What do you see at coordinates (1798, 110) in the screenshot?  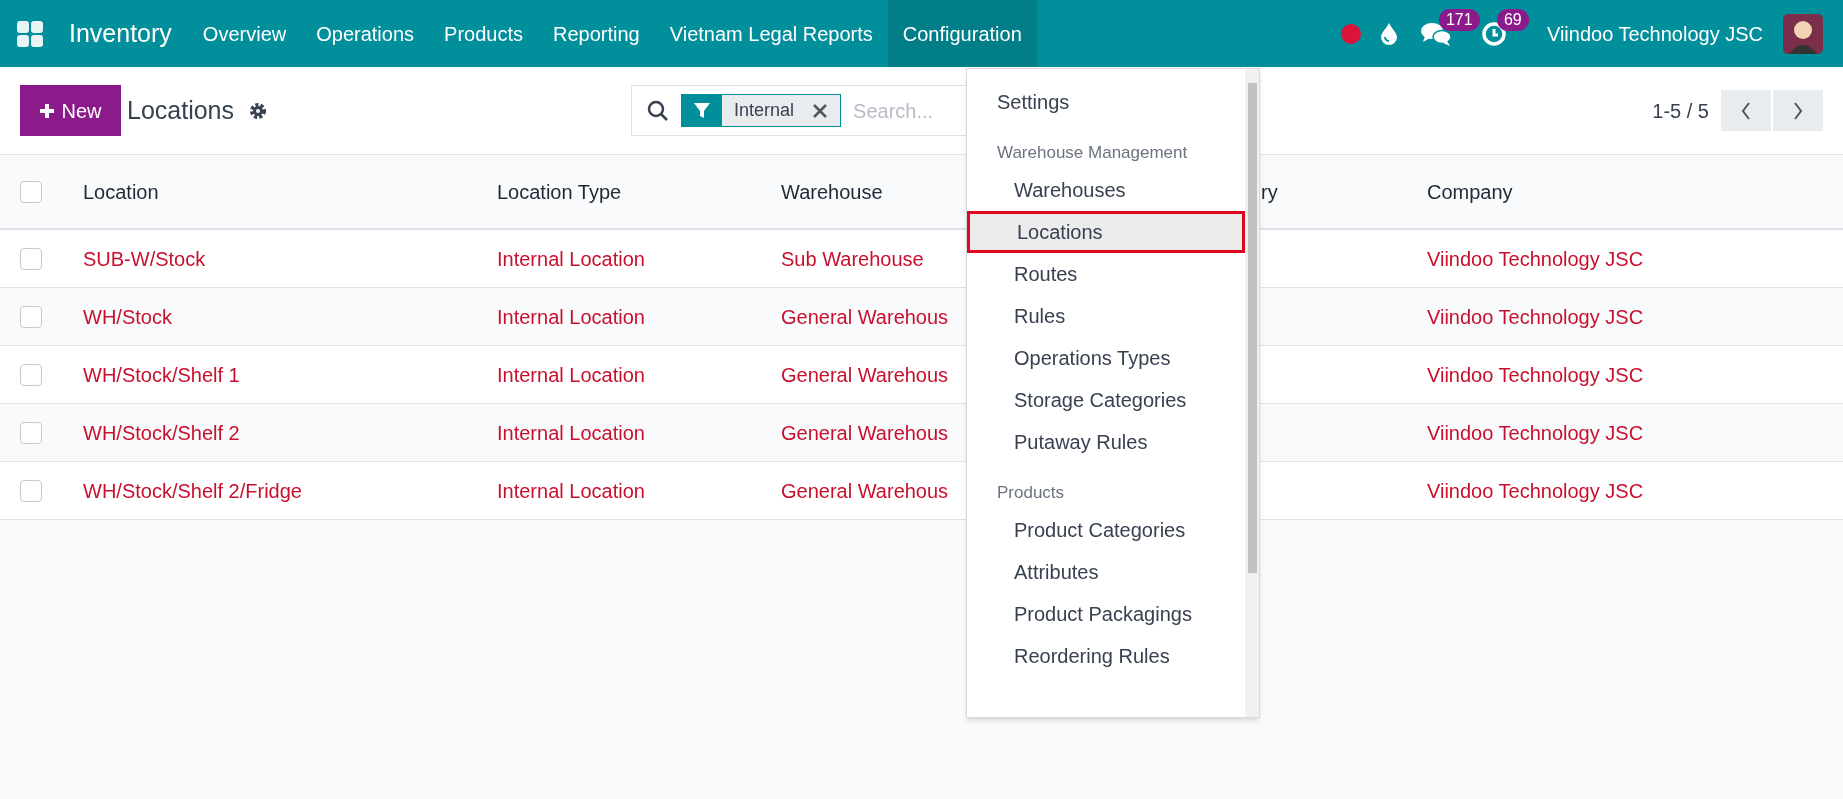 I see `next-page-button` at bounding box center [1798, 110].